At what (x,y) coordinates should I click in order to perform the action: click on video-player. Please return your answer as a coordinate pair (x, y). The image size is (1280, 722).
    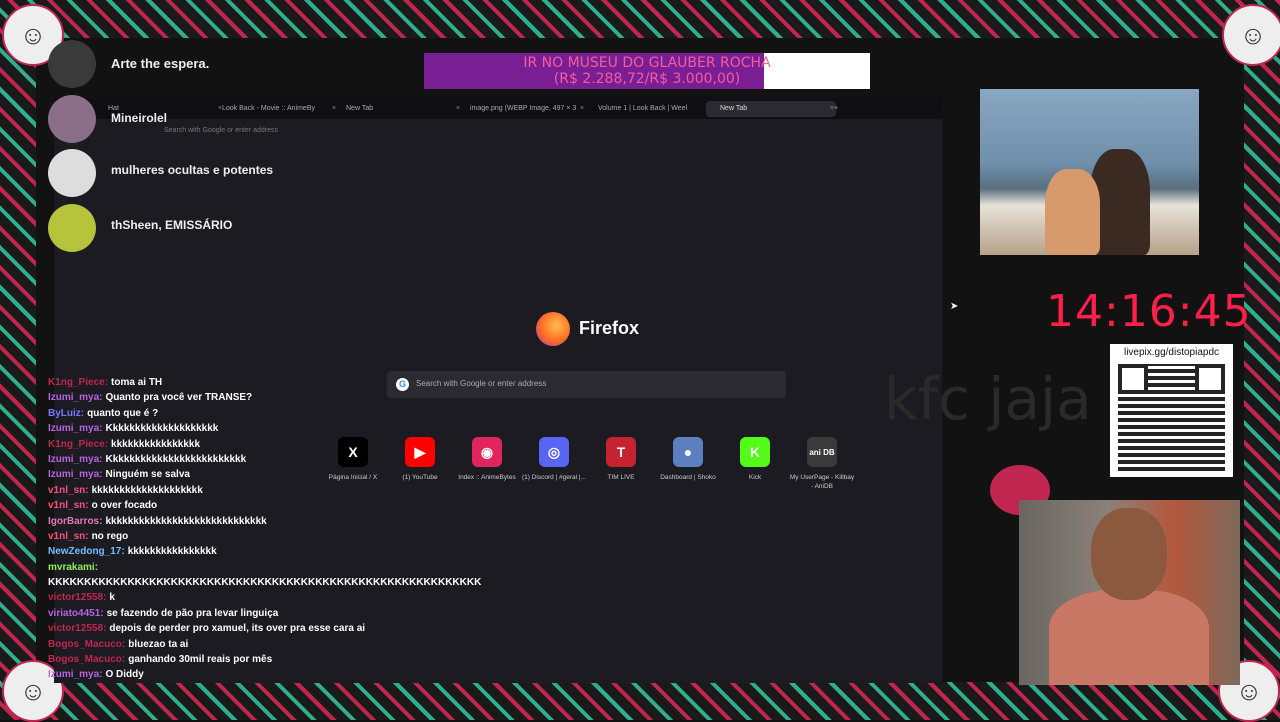
    Looking at the image, I should click on (1089, 172).